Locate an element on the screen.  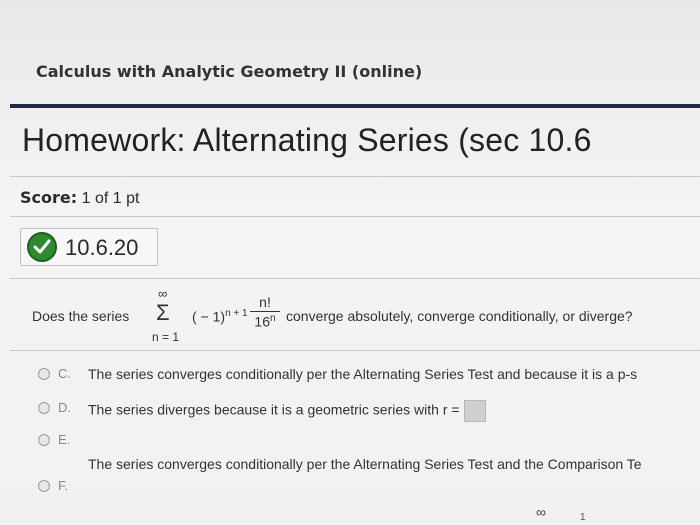
partial-number: 1 is located at coordinates (583, 517).